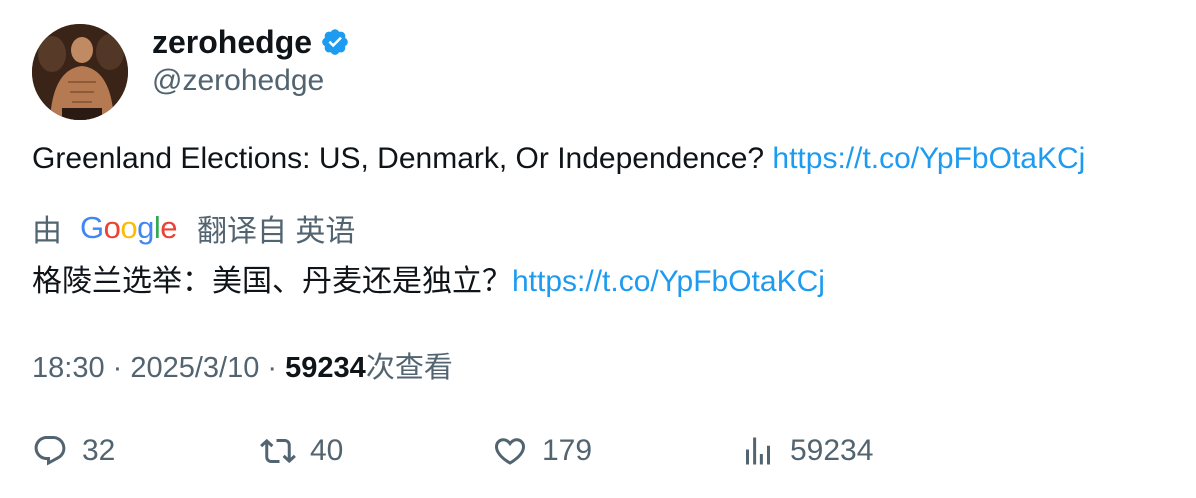 The height and width of the screenshot is (498, 1196). Describe the element at coordinates (193, 228) in the screenshot. I see `translation-attribution: 由 Google 翻译自 英语` at that location.